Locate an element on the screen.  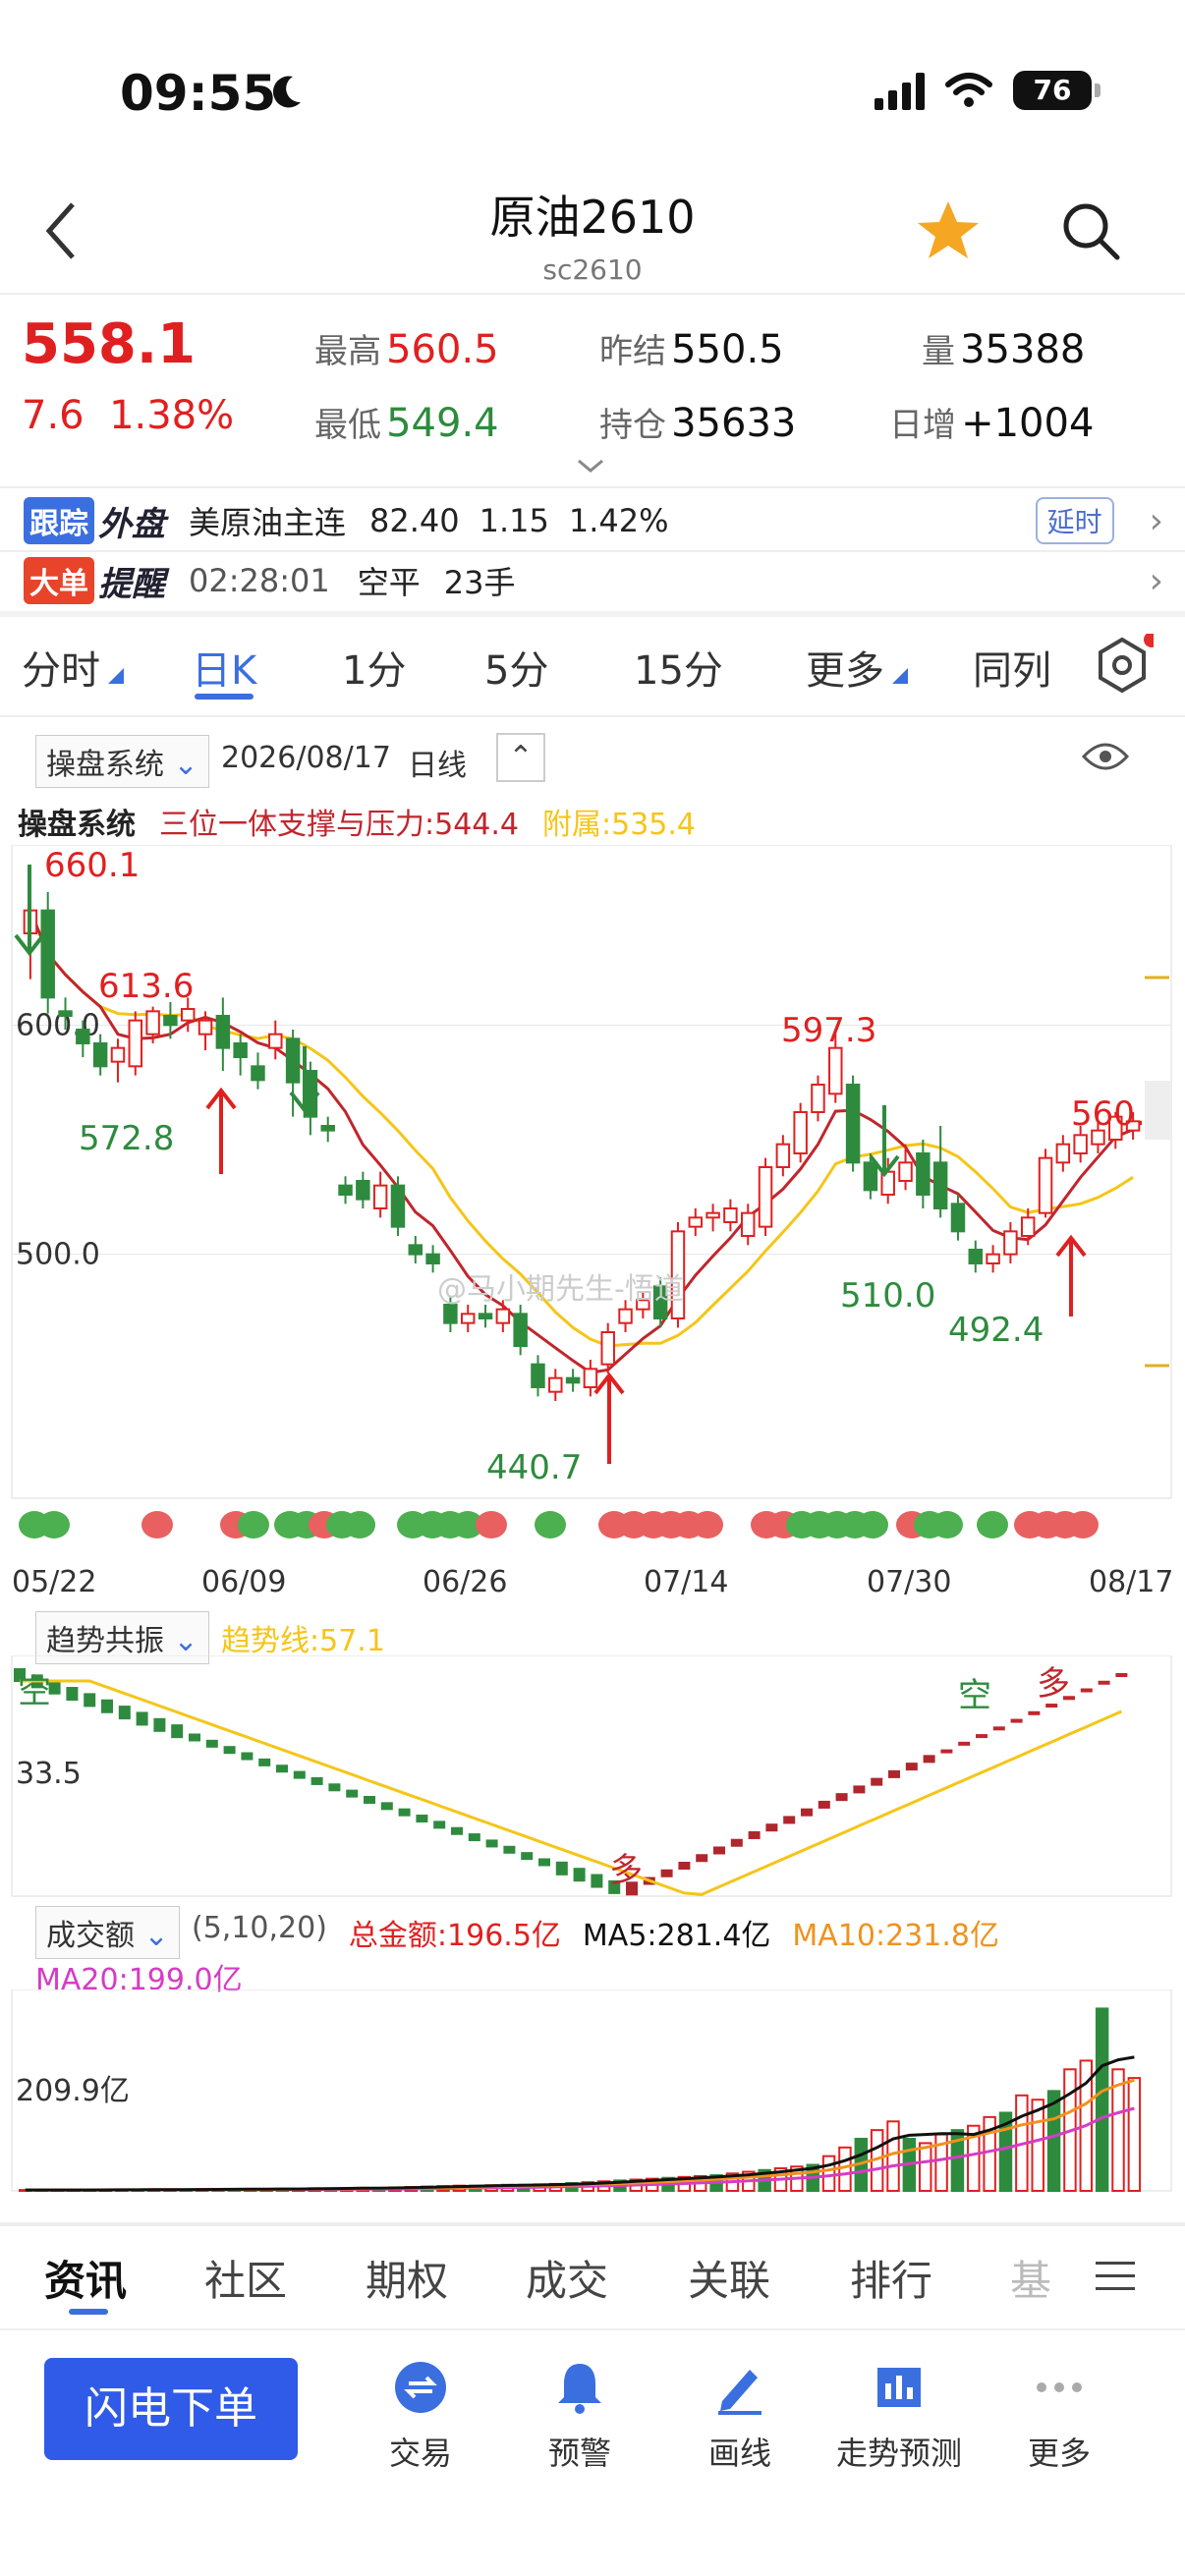
price-annotation: 597.3 is located at coordinates (829, 1030).